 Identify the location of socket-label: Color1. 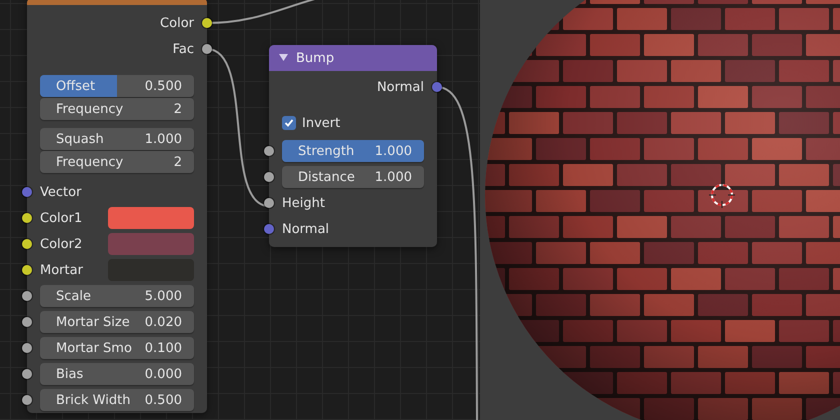
(61, 218).